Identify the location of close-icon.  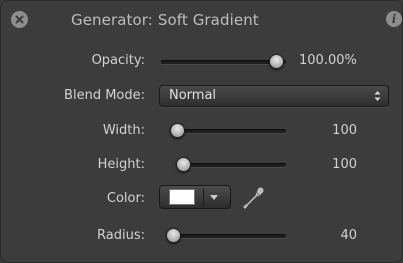
(19, 19).